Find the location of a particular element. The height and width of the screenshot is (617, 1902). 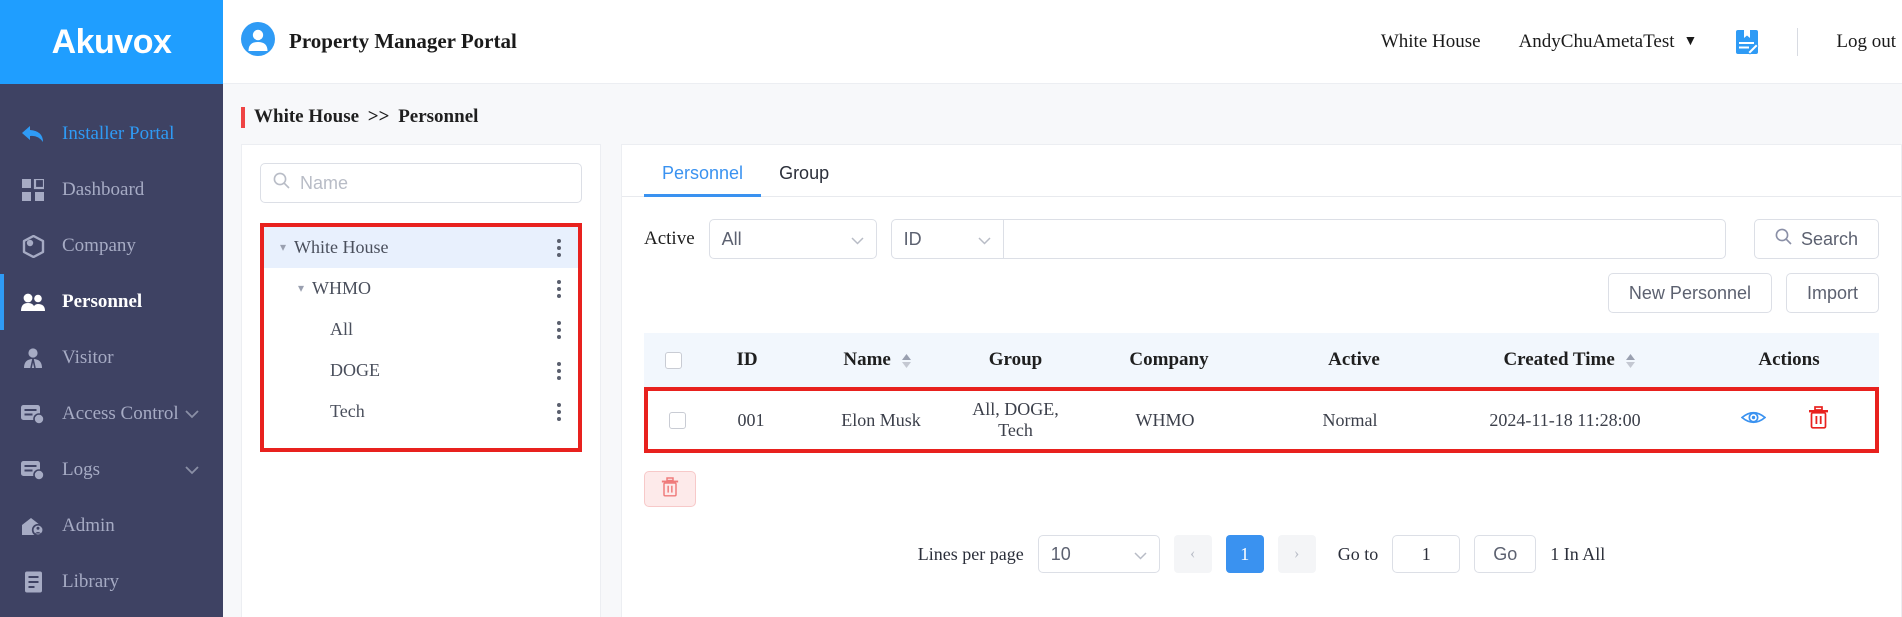

header-divider is located at coordinates (1798, 41).